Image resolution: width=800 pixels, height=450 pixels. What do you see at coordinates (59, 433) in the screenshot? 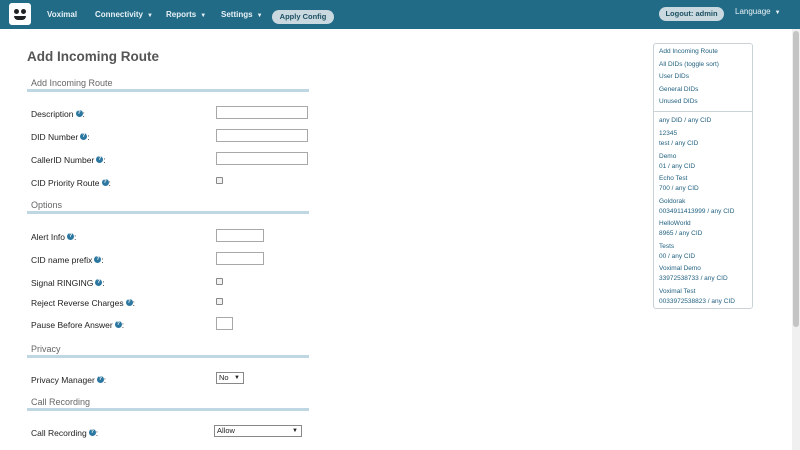
I see `call-recording-label-text: Call Recording` at bounding box center [59, 433].